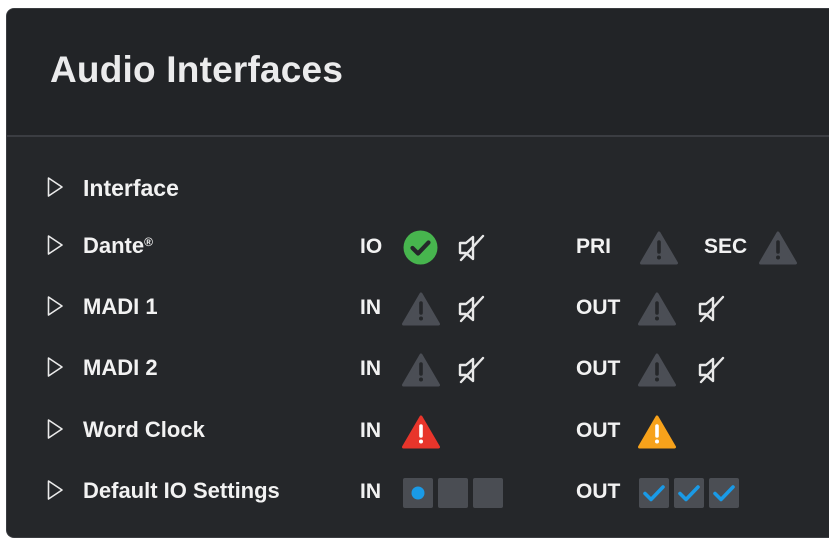 The height and width of the screenshot is (540, 829). I want to click on interface-row-word-clock: Word Clock IN OUT, so click(418, 431).